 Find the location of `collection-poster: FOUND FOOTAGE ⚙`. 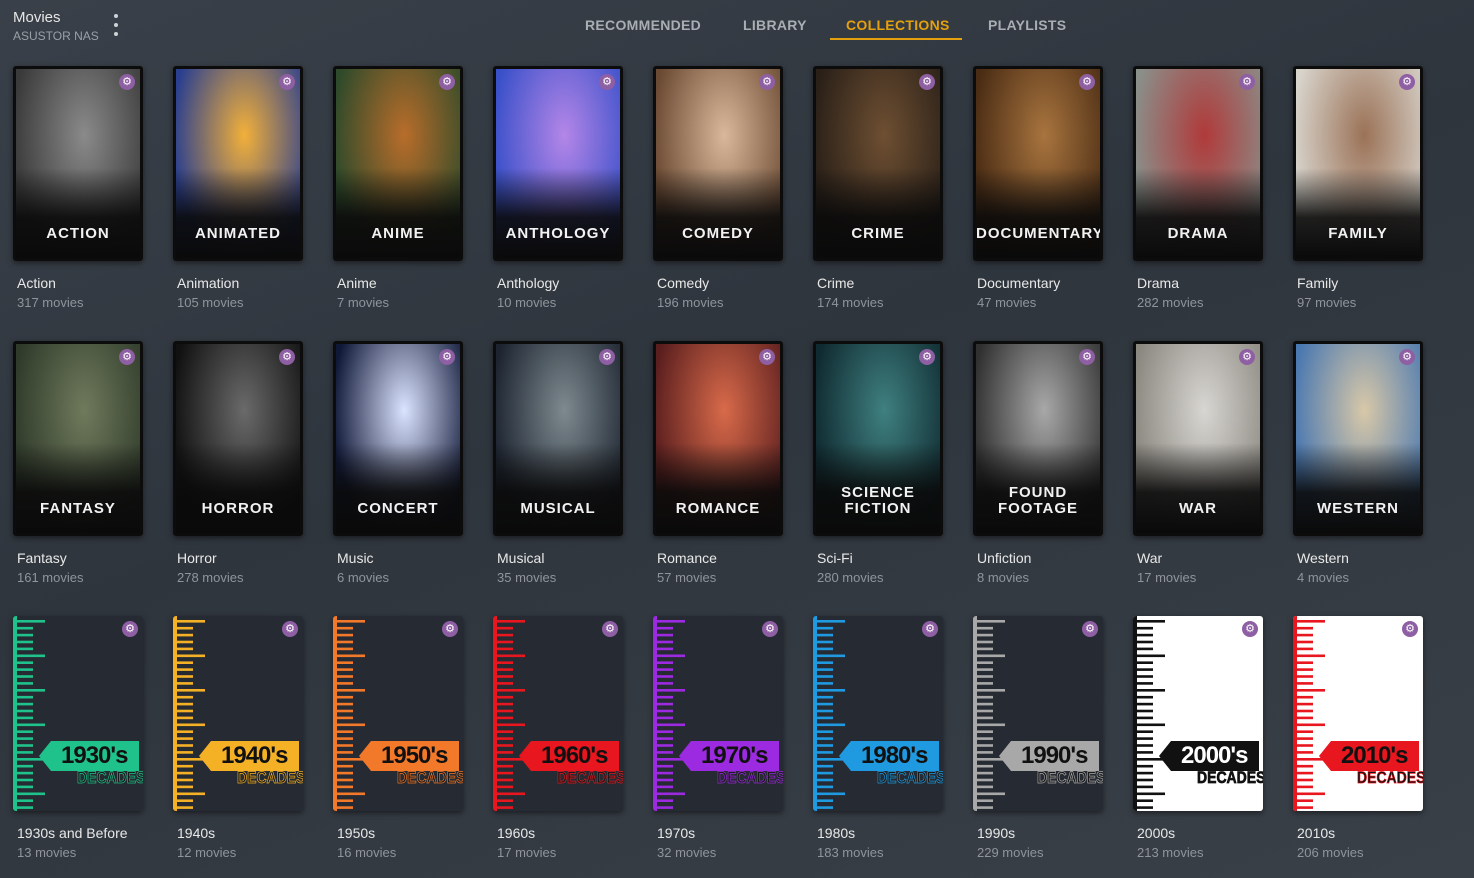

collection-poster: FOUND FOOTAGE ⚙ is located at coordinates (1038, 438).